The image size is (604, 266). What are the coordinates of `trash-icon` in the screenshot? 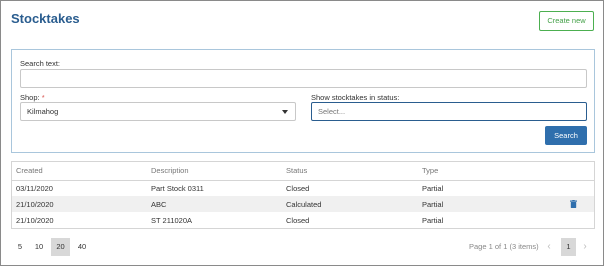 It's located at (573, 203).